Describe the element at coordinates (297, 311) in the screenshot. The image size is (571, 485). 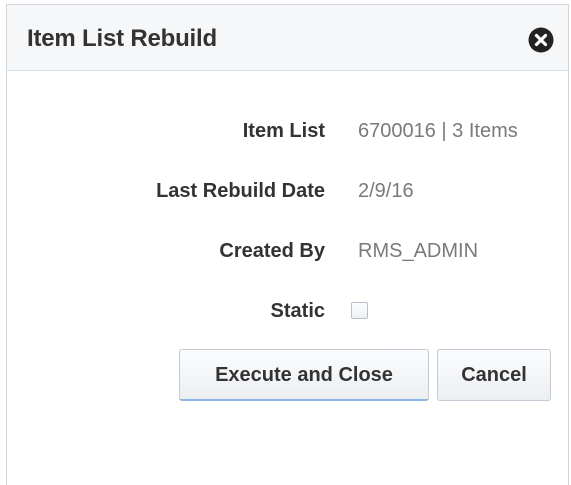
I see `static-label: Static` at that location.